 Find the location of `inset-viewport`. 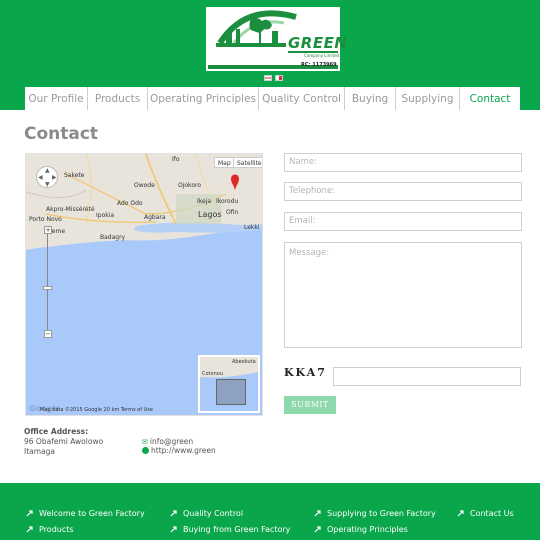

inset-viewport is located at coordinates (231, 392).